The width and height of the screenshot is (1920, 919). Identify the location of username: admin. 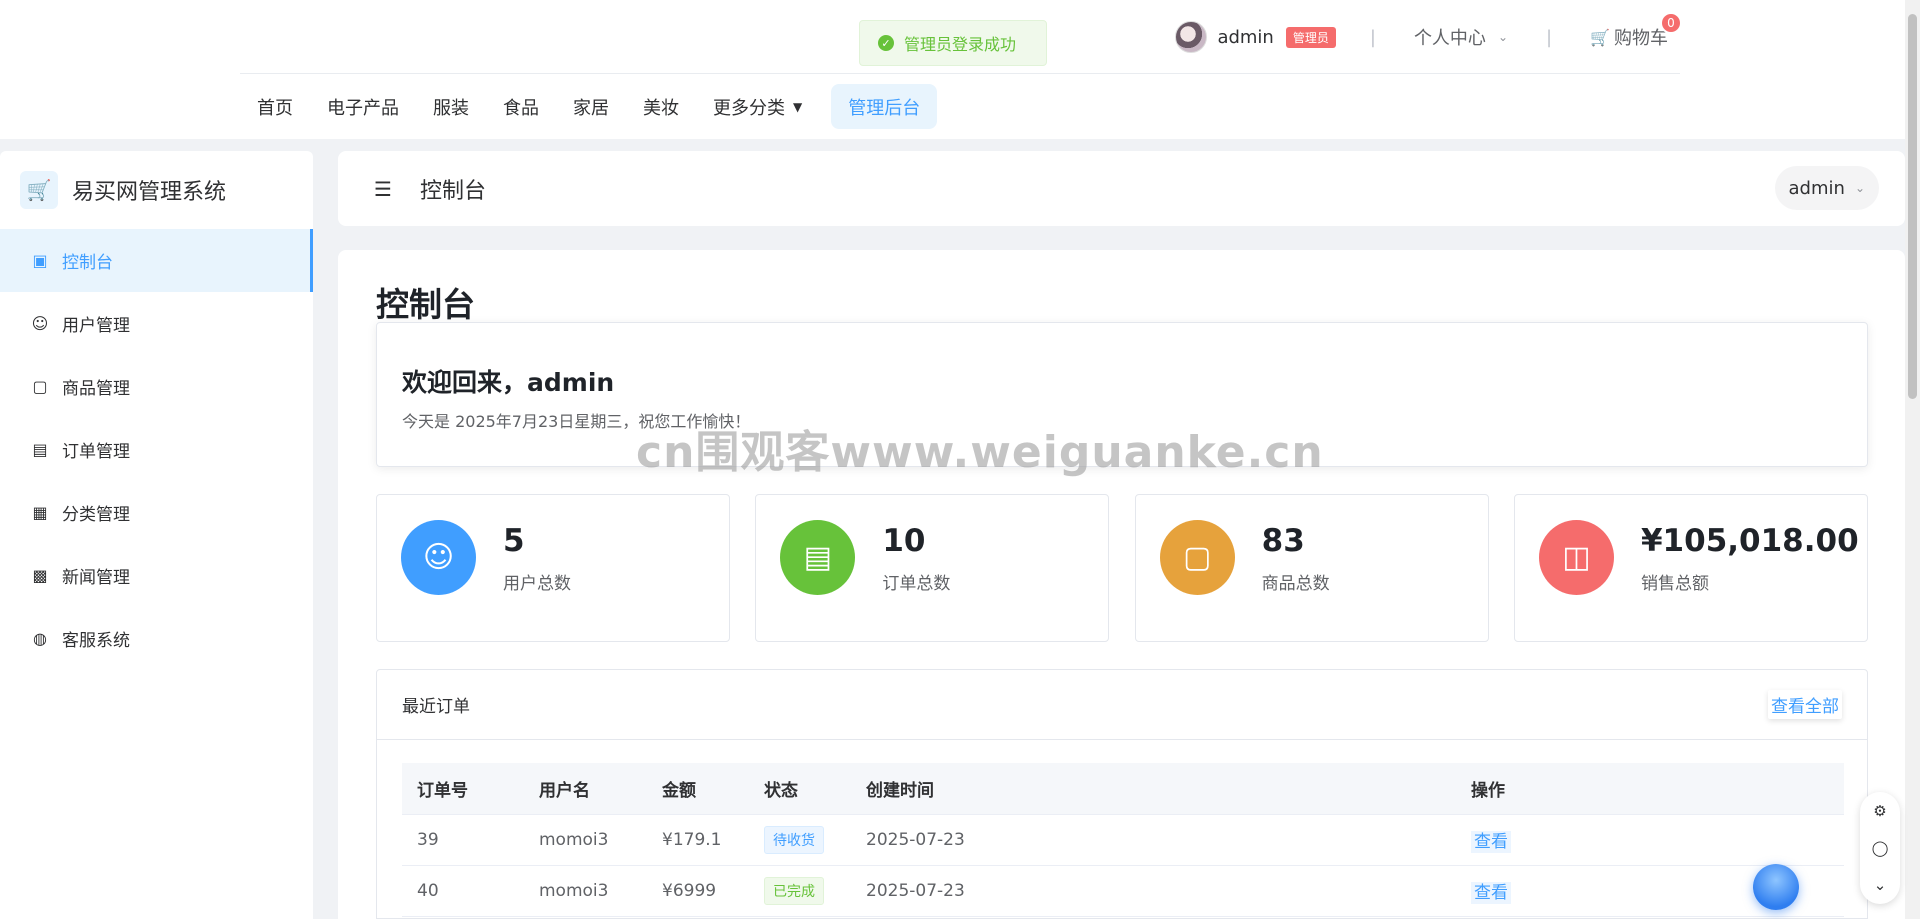
(1245, 37).